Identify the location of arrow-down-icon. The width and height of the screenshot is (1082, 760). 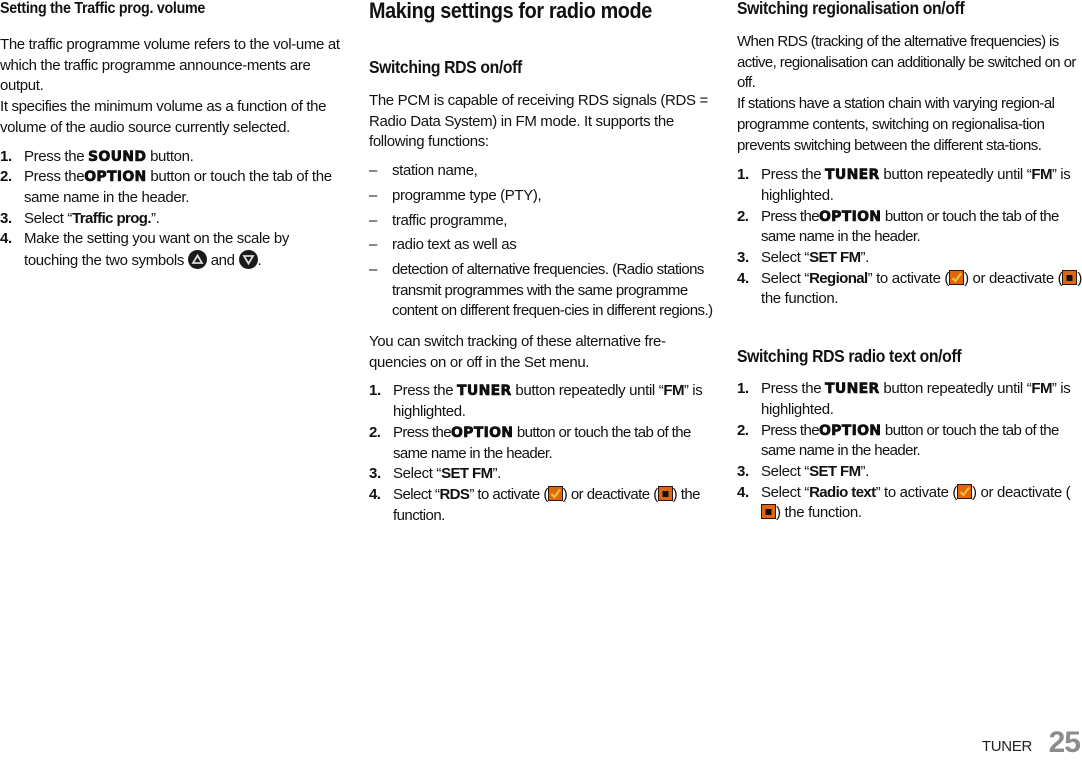
(248, 260).